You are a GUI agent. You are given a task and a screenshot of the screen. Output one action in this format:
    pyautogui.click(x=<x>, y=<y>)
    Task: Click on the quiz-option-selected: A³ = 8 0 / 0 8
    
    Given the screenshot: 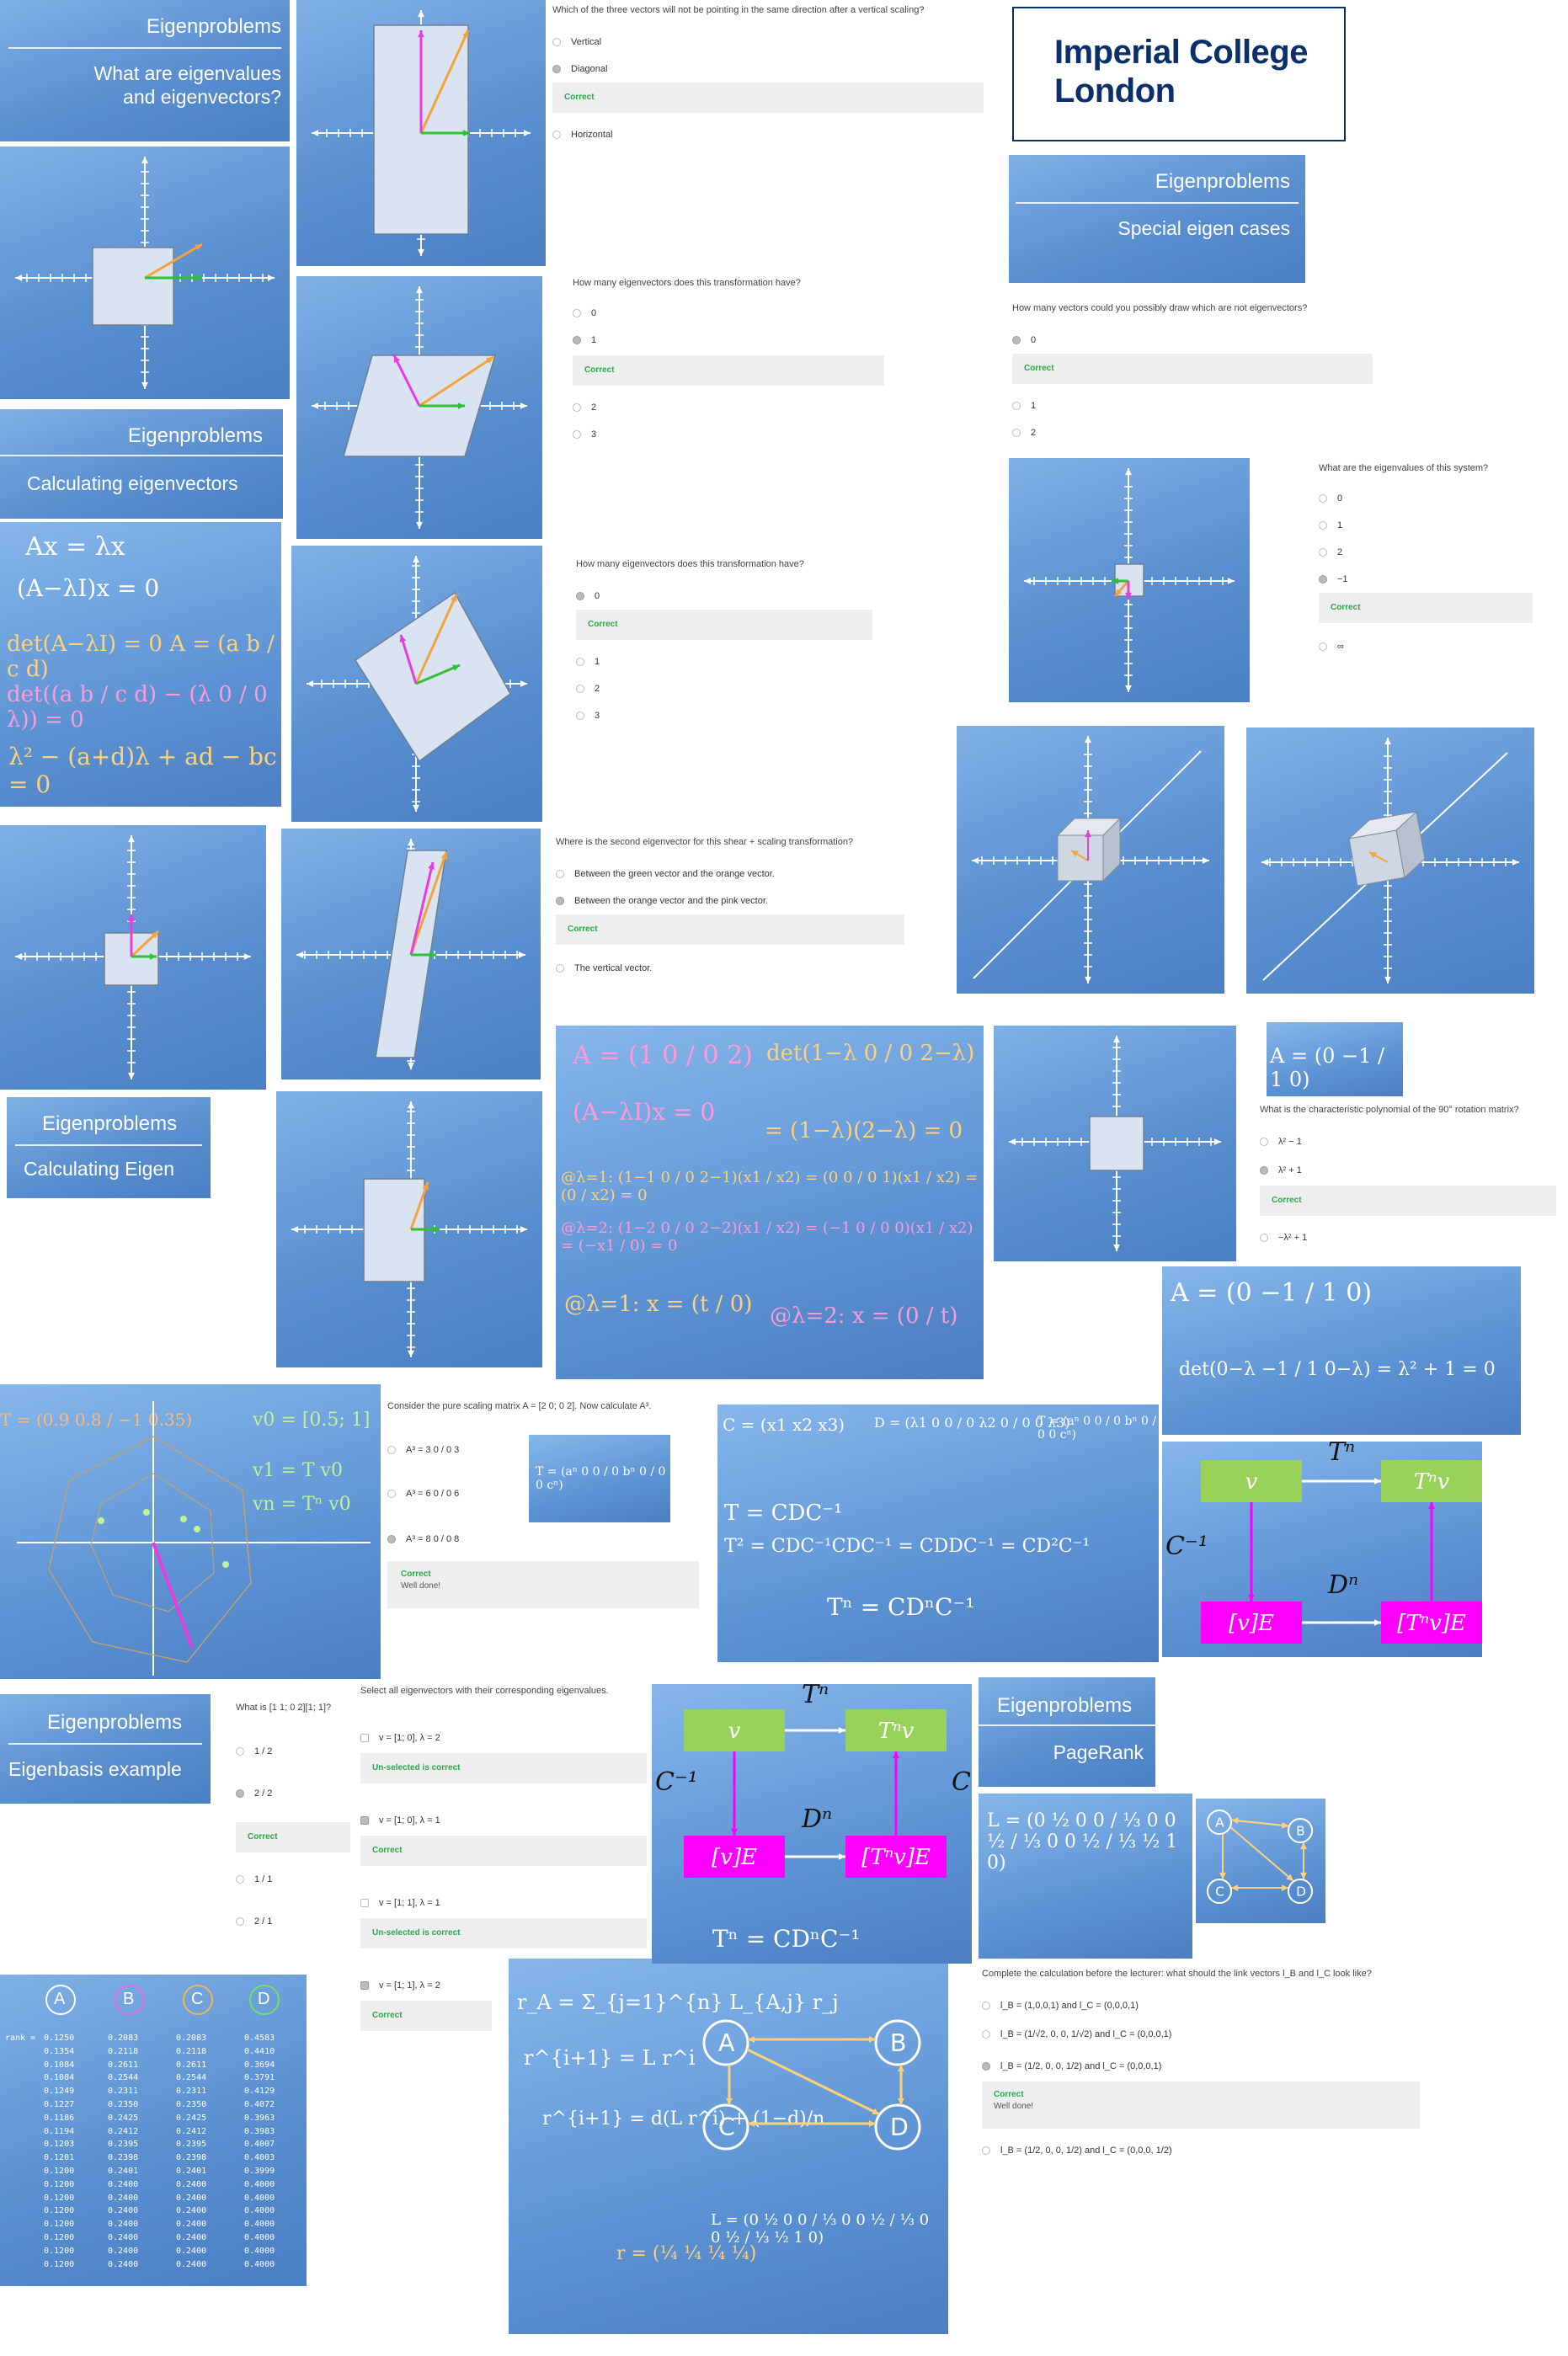 What is the action you would take?
    pyautogui.click(x=423, y=1539)
    